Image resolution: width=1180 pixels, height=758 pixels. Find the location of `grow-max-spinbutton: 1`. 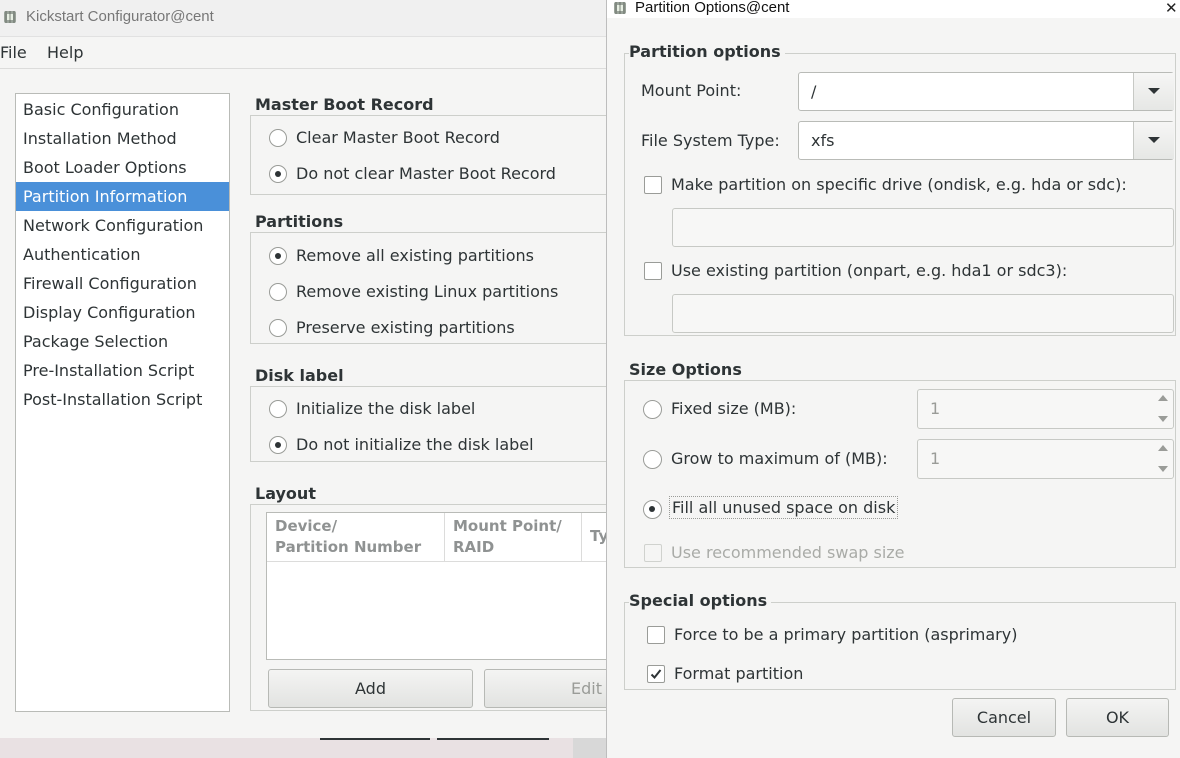

grow-max-spinbutton: 1 is located at coordinates (1045, 459).